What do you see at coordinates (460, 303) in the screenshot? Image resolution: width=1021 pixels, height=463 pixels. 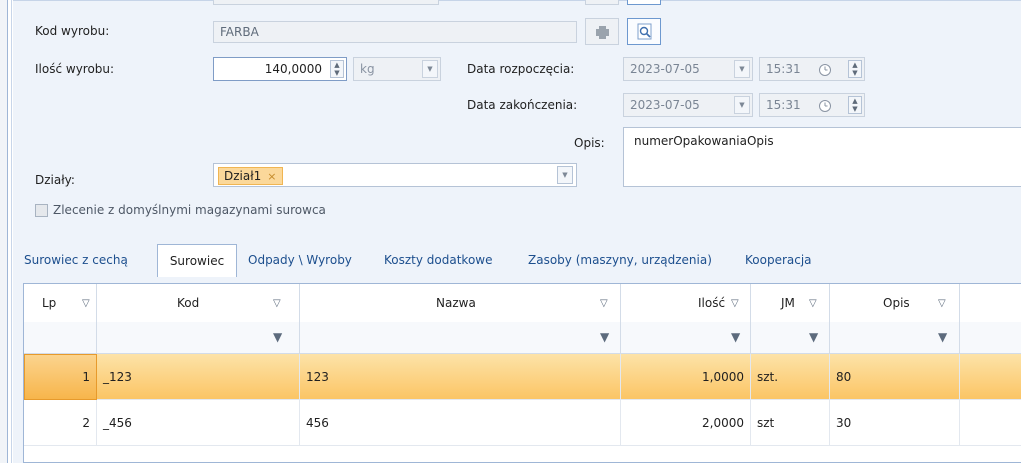 I see `column-header-nazwa: Nazwa ▽` at bounding box center [460, 303].